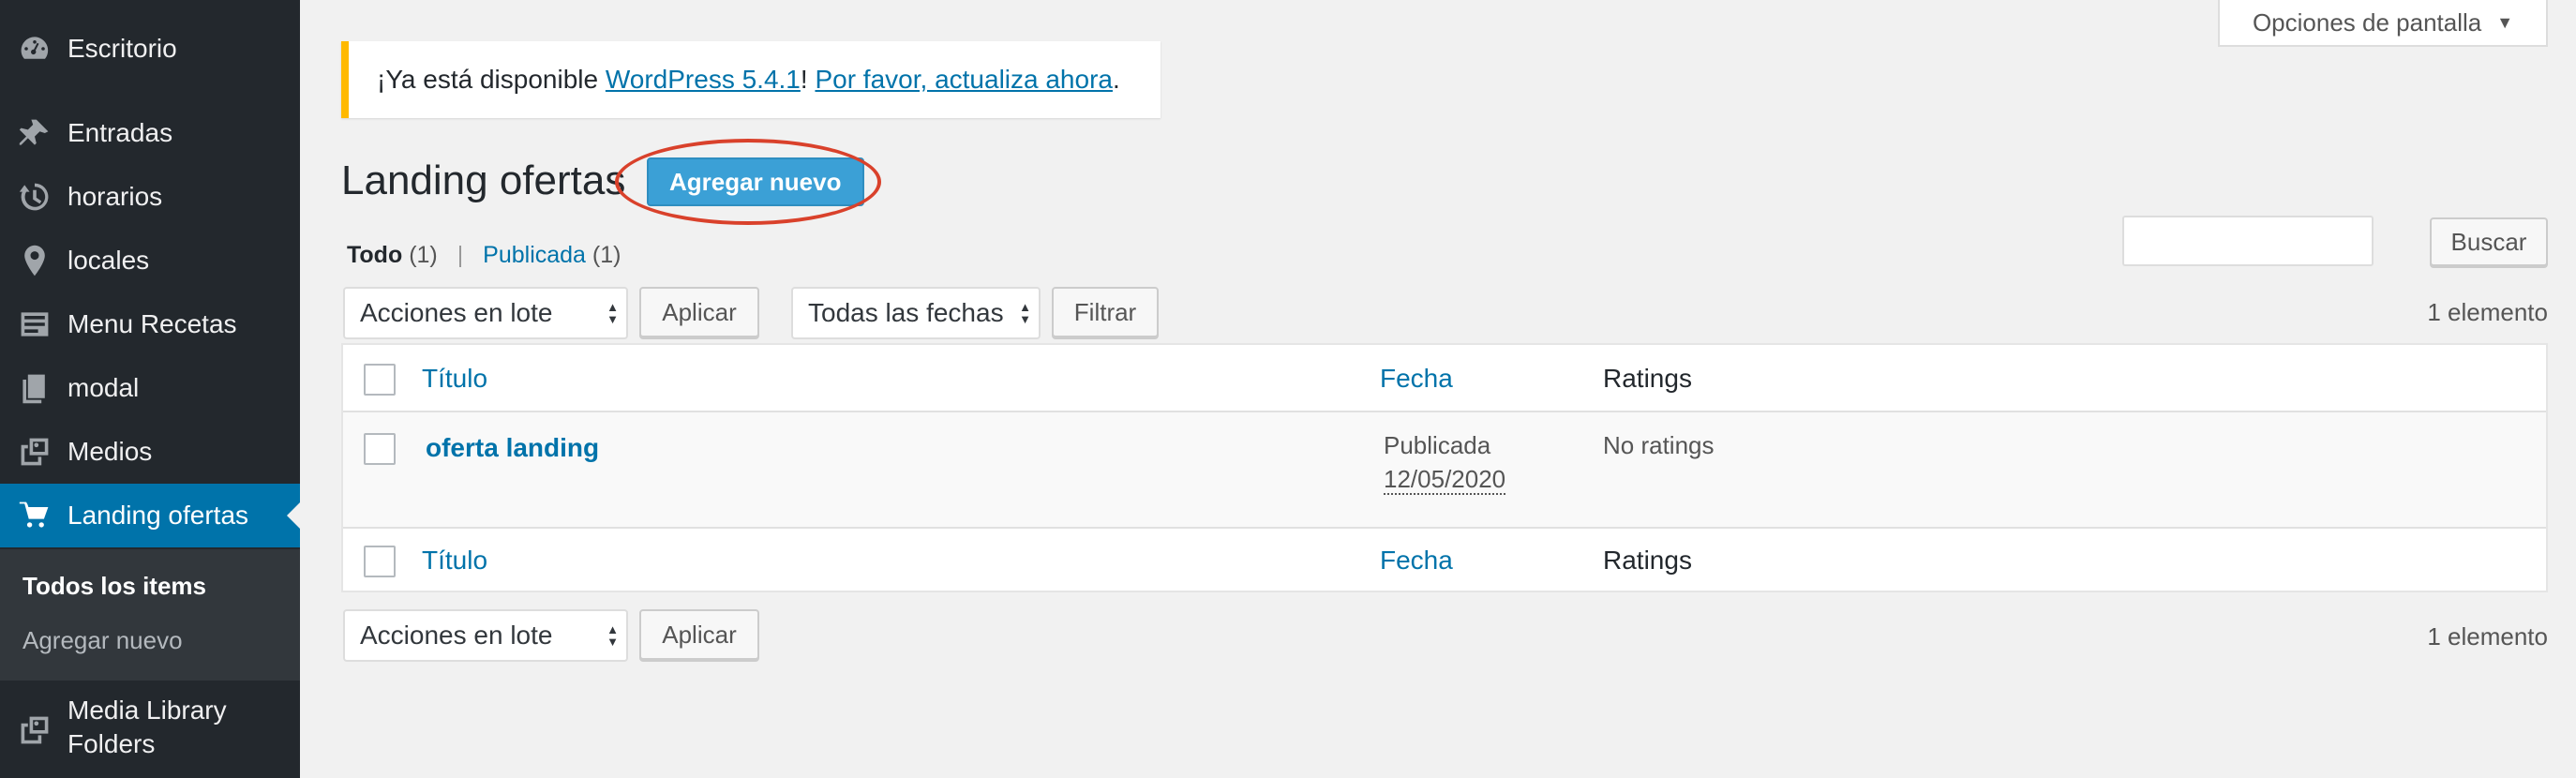 The height and width of the screenshot is (778, 2576). I want to click on page-title: Landing ofertas, so click(483, 180).